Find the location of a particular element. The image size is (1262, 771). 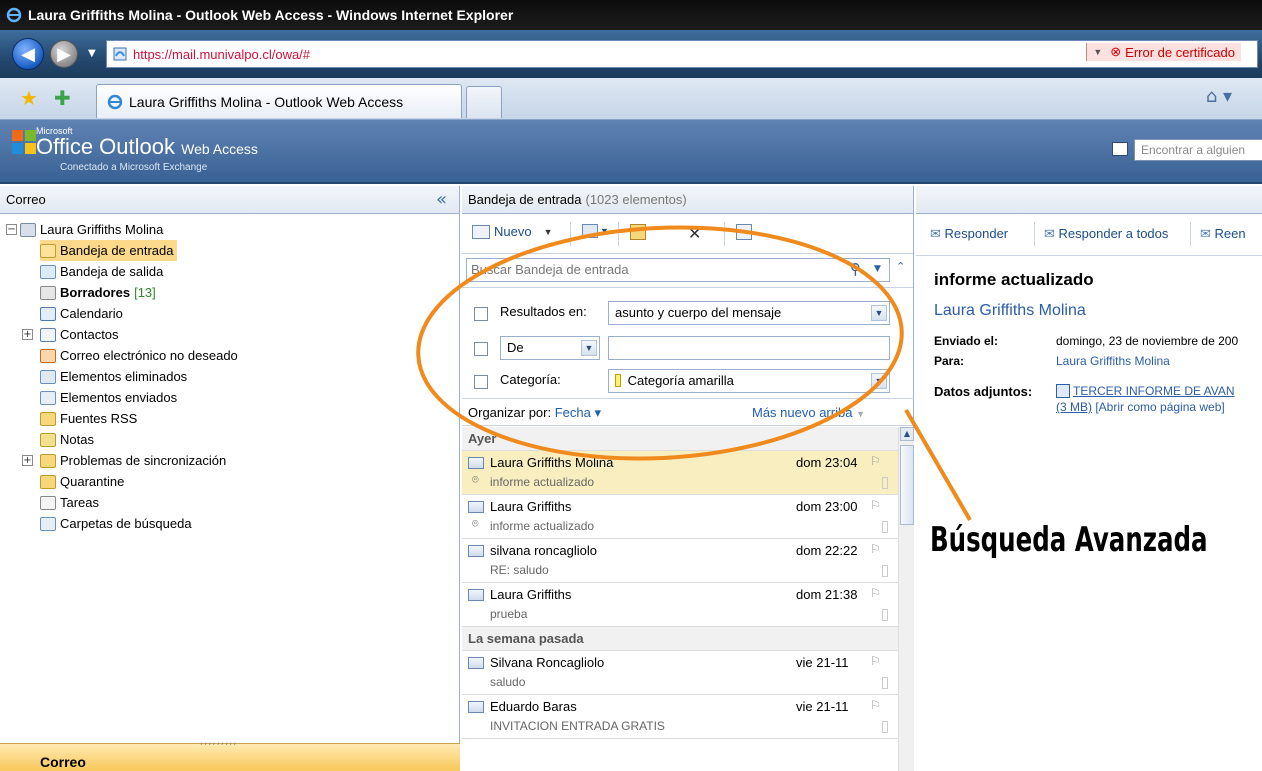

reply-icon: ✉ is located at coordinates (935, 233).